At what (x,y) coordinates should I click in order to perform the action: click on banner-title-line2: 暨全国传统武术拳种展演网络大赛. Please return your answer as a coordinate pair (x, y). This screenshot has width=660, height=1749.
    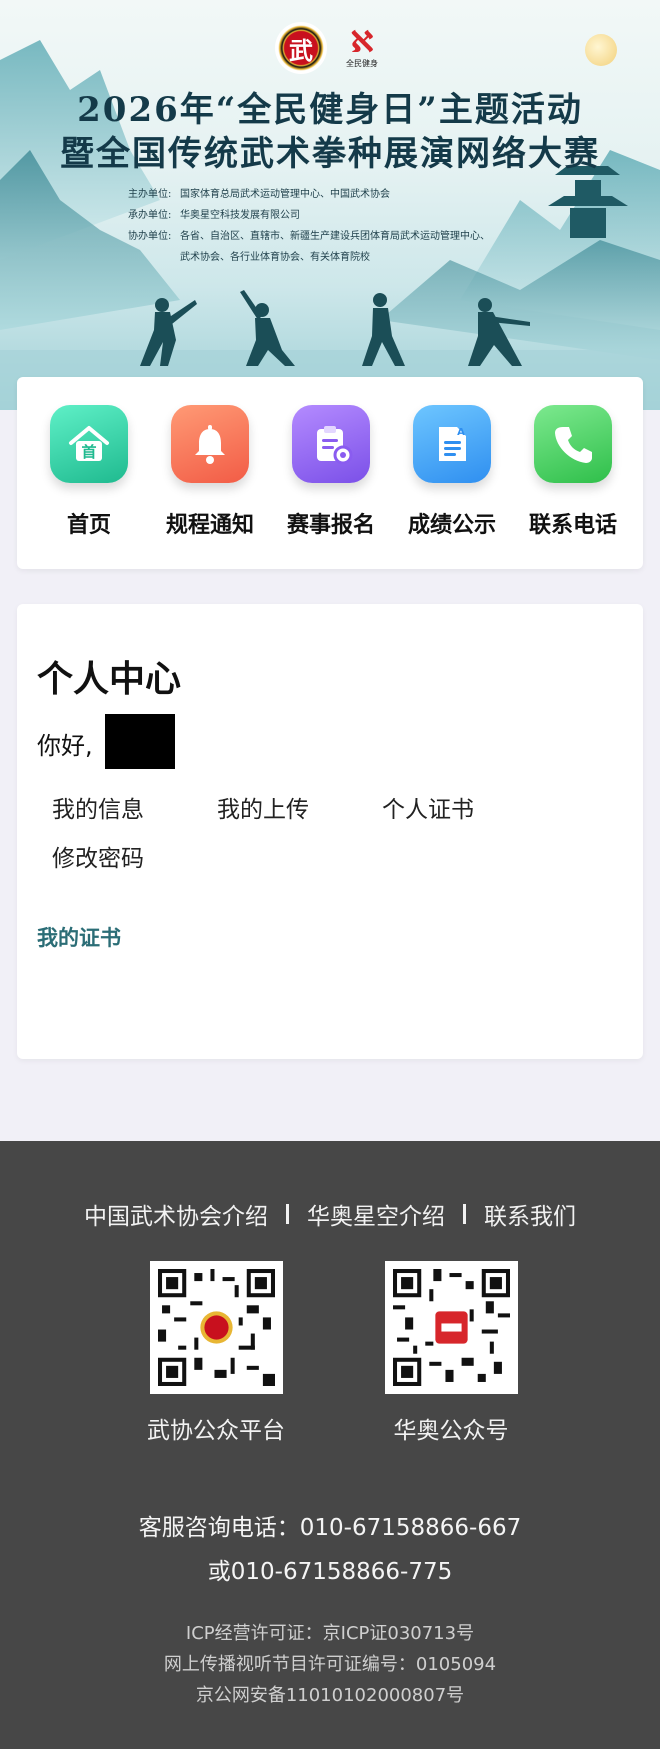
    Looking at the image, I should click on (330, 154).